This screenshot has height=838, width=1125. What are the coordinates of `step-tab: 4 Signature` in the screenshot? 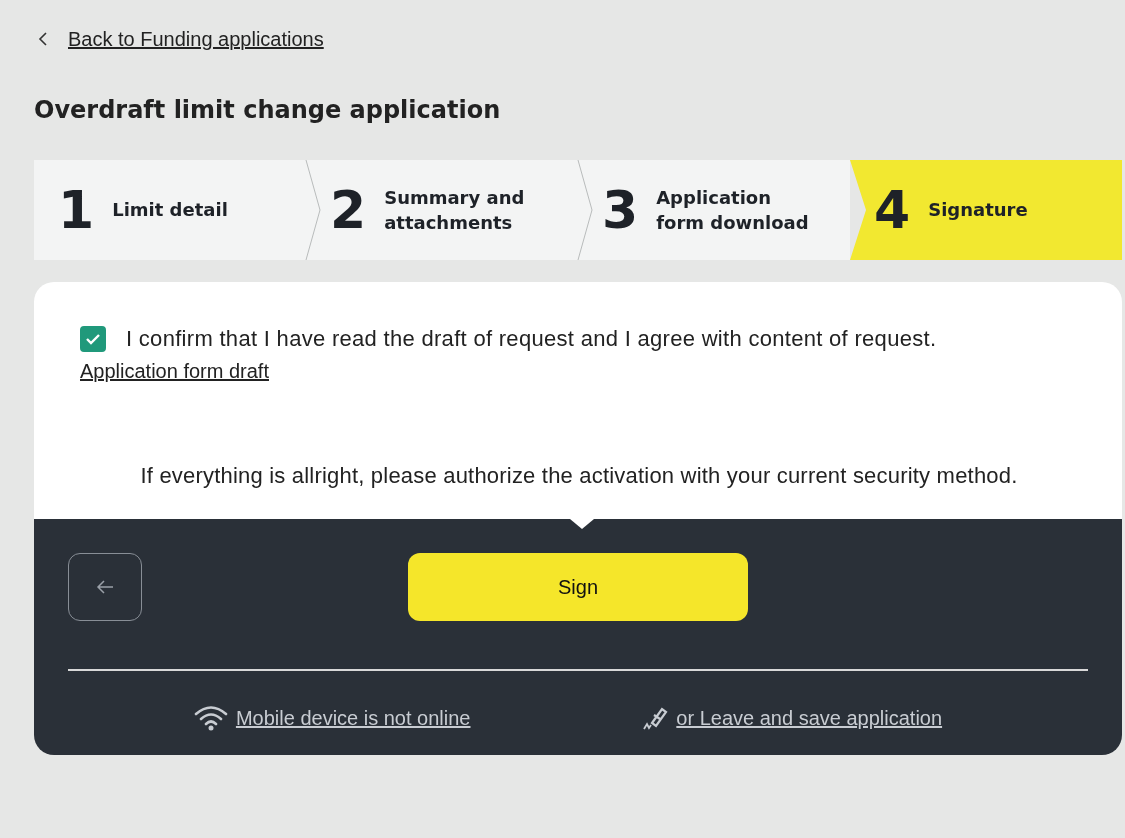 It's located at (986, 210).